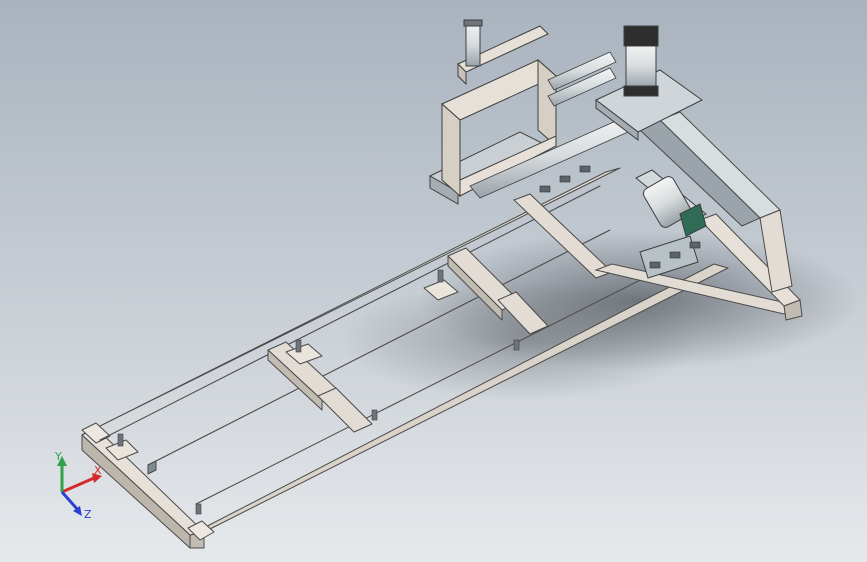 This screenshot has width=867, height=562. Describe the element at coordinates (671, 224) in the screenshot. I see `roller-module` at that location.